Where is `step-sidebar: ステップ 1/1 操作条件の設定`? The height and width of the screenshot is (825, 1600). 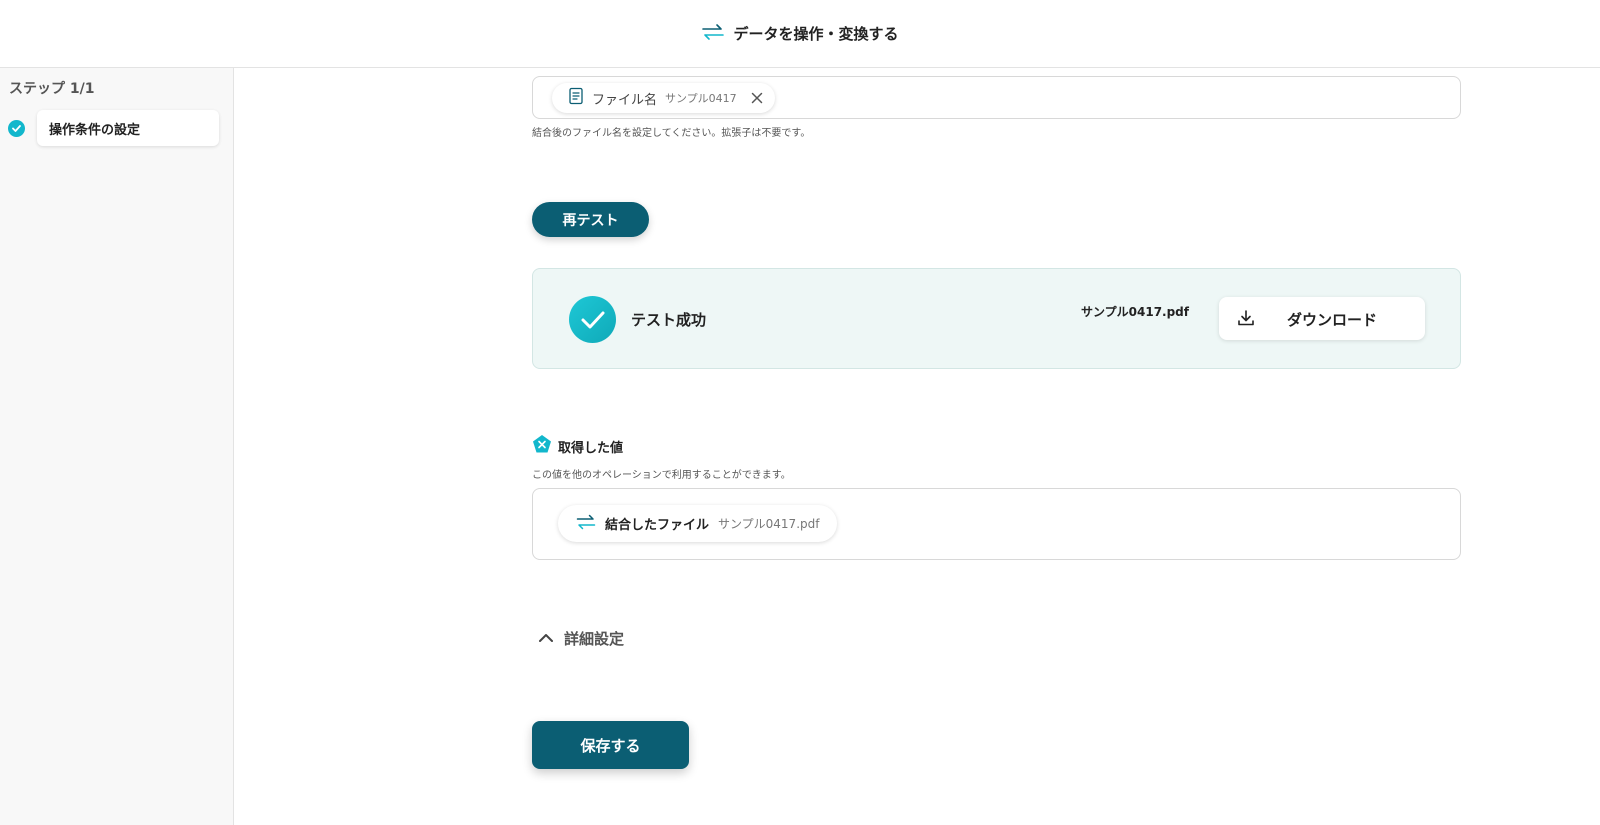
step-sidebar: ステップ 1/1 操作条件の設定 is located at coordinates (117, 446).